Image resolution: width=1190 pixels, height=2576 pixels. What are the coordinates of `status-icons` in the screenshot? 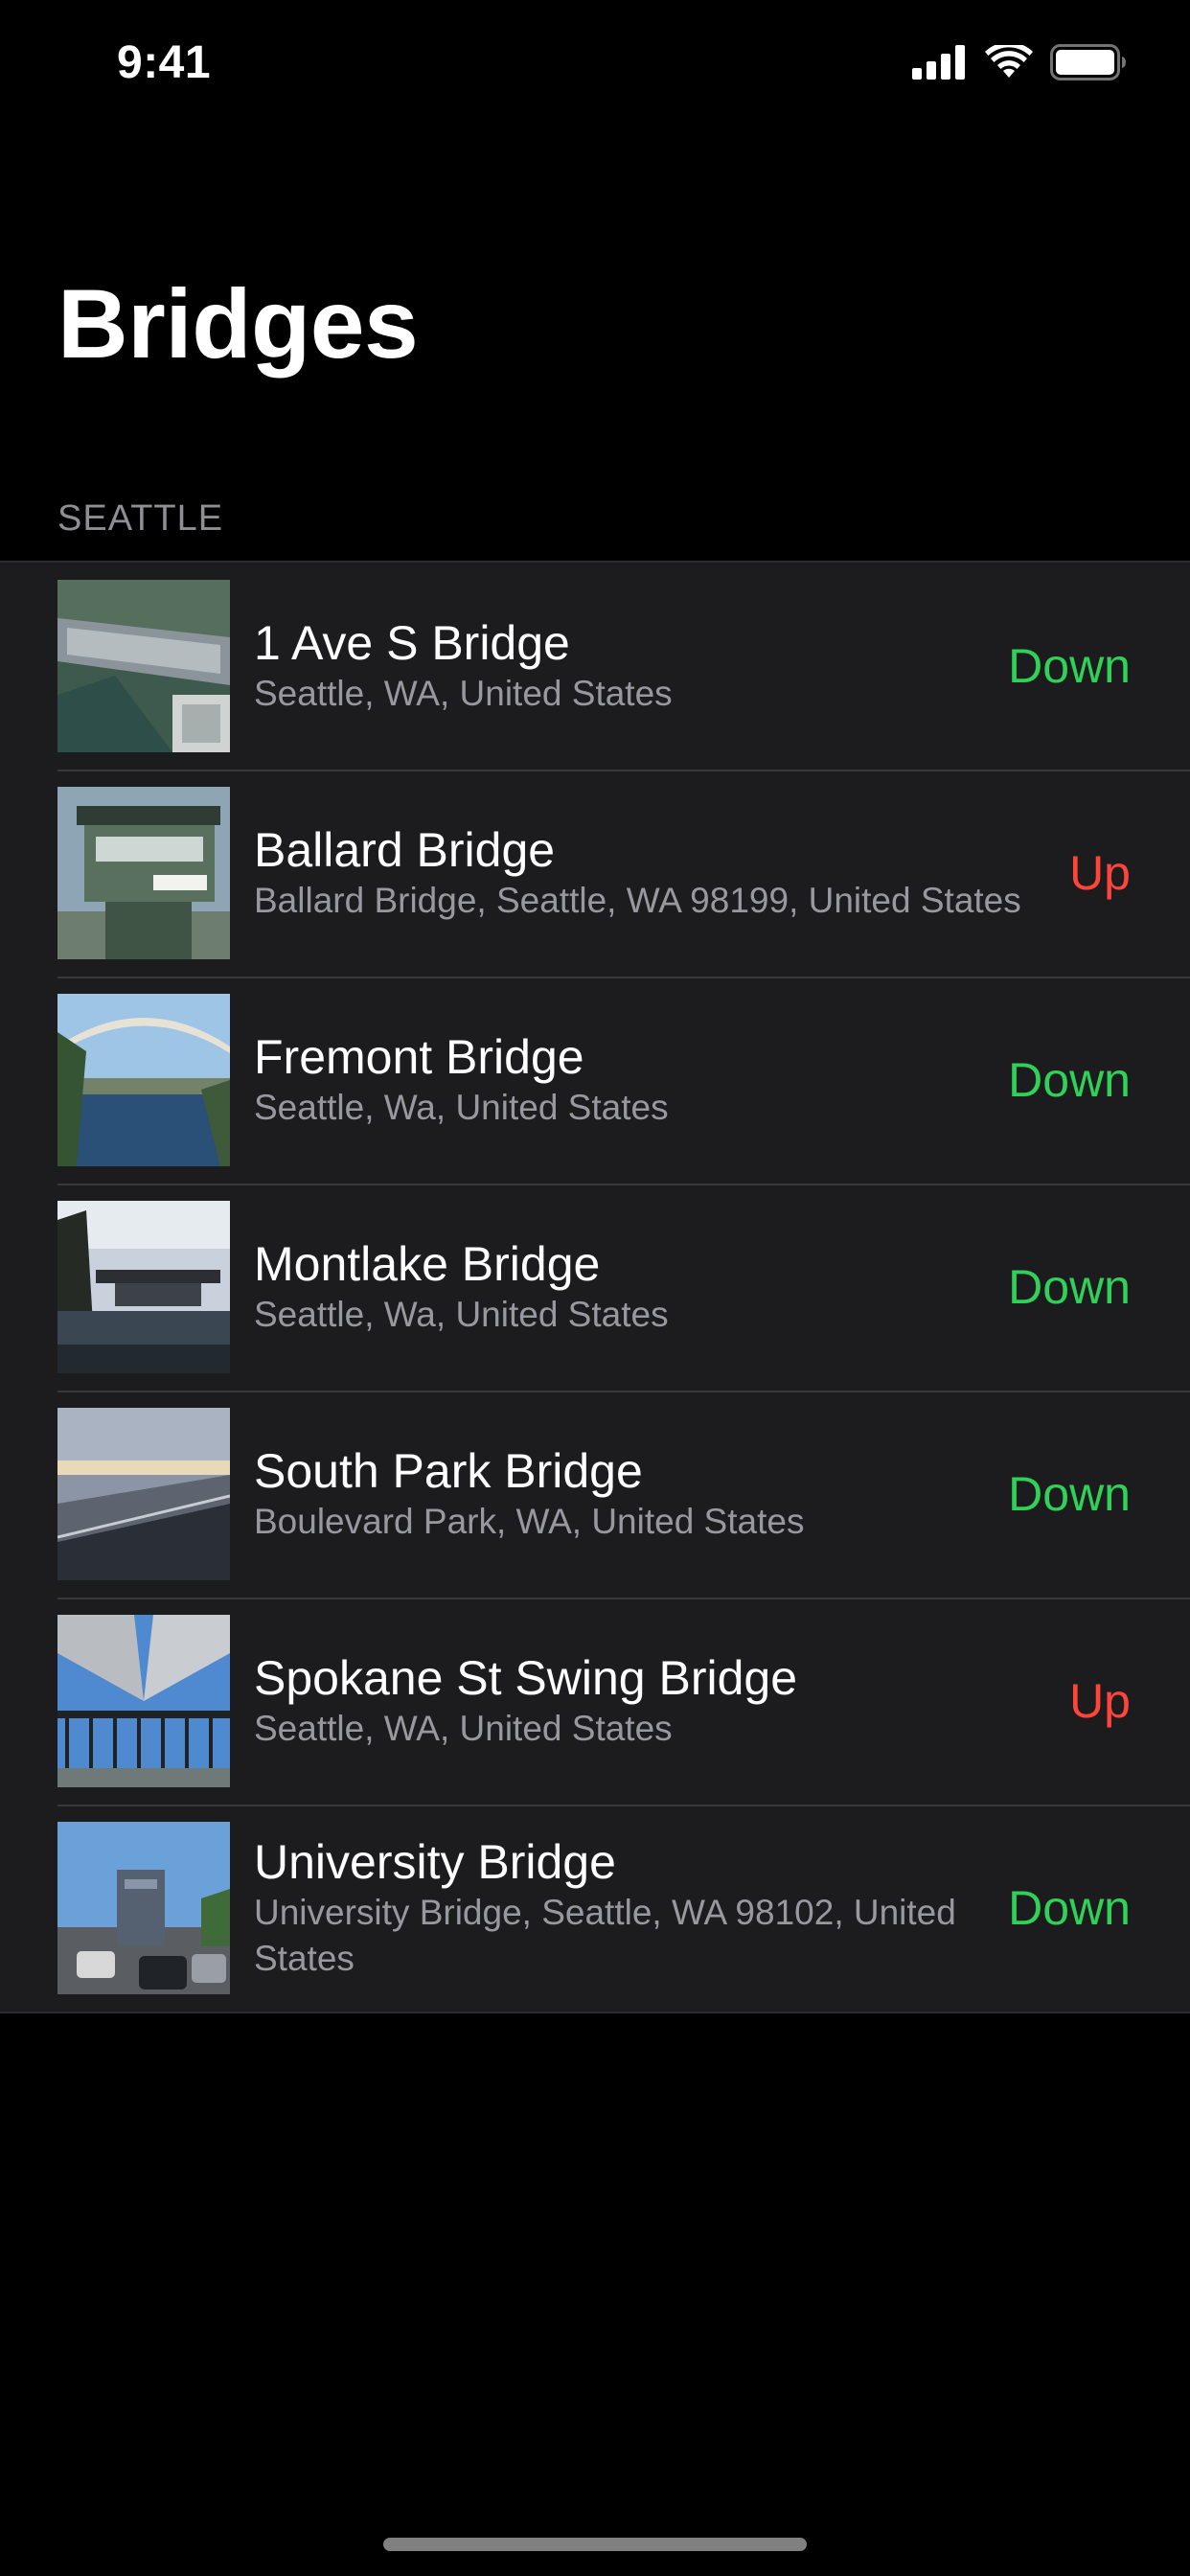 It's located at (1019, 62).